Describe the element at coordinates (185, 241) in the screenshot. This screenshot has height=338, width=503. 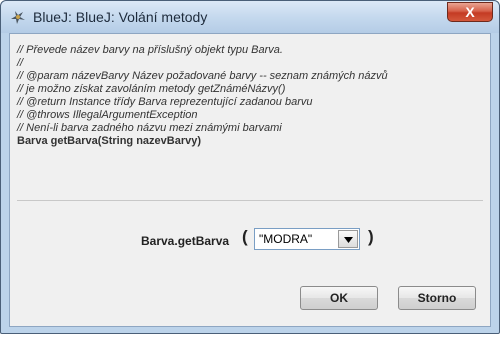
I see `method-call-label: Barva.getBarva` at that location.